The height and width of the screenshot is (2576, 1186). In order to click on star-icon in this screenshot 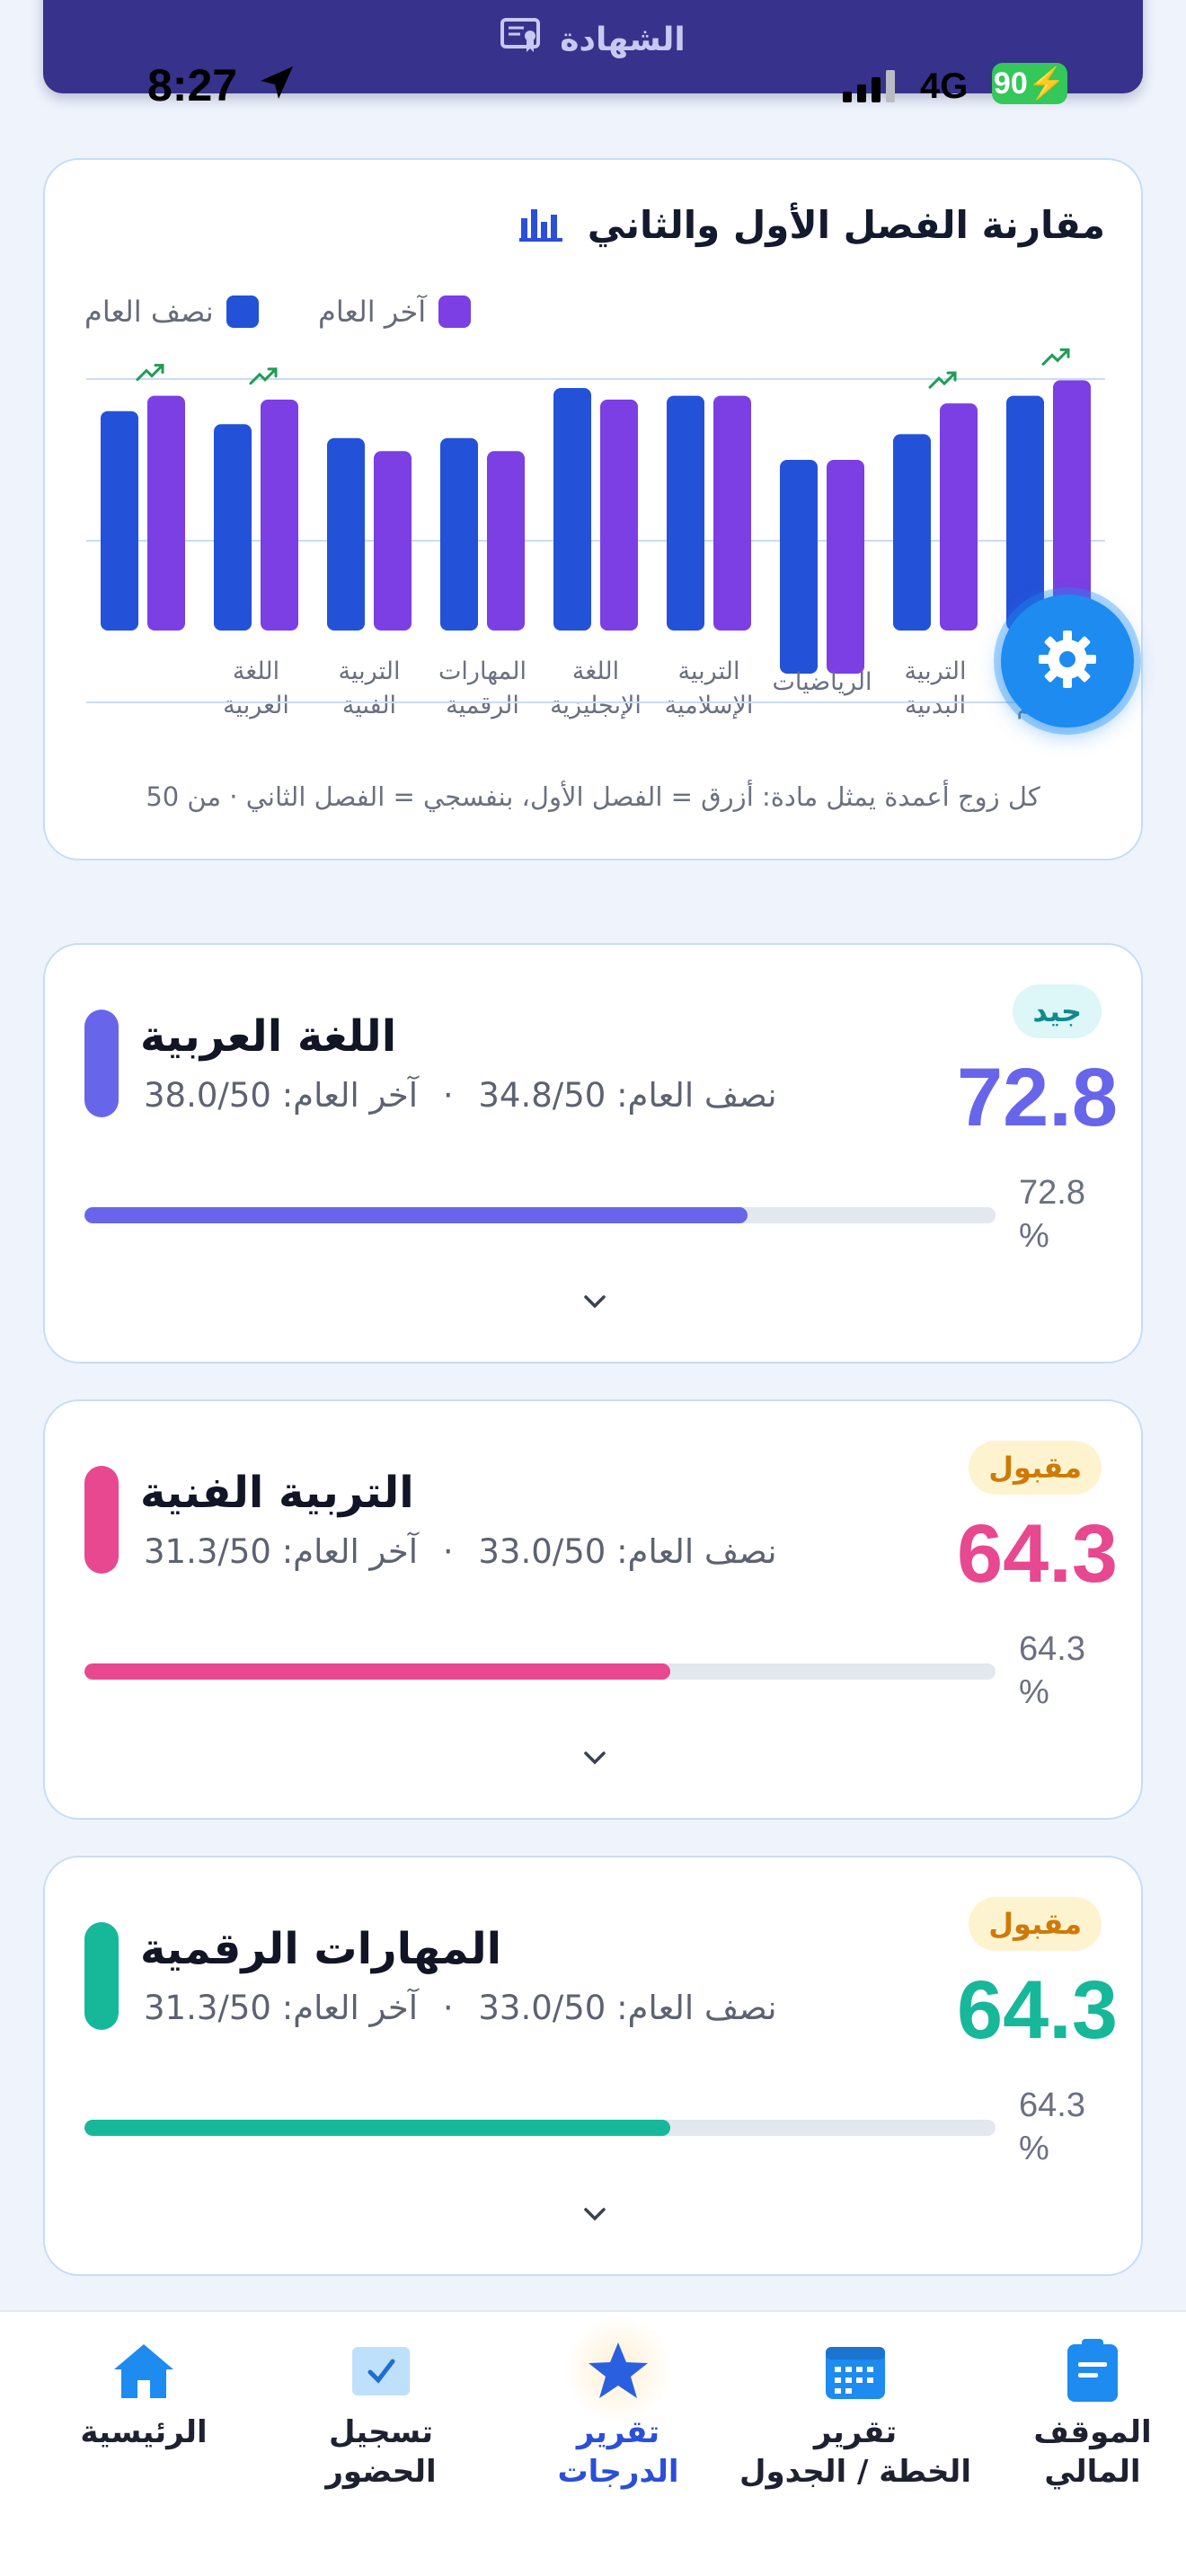, I will do `click(618, 2371)`.